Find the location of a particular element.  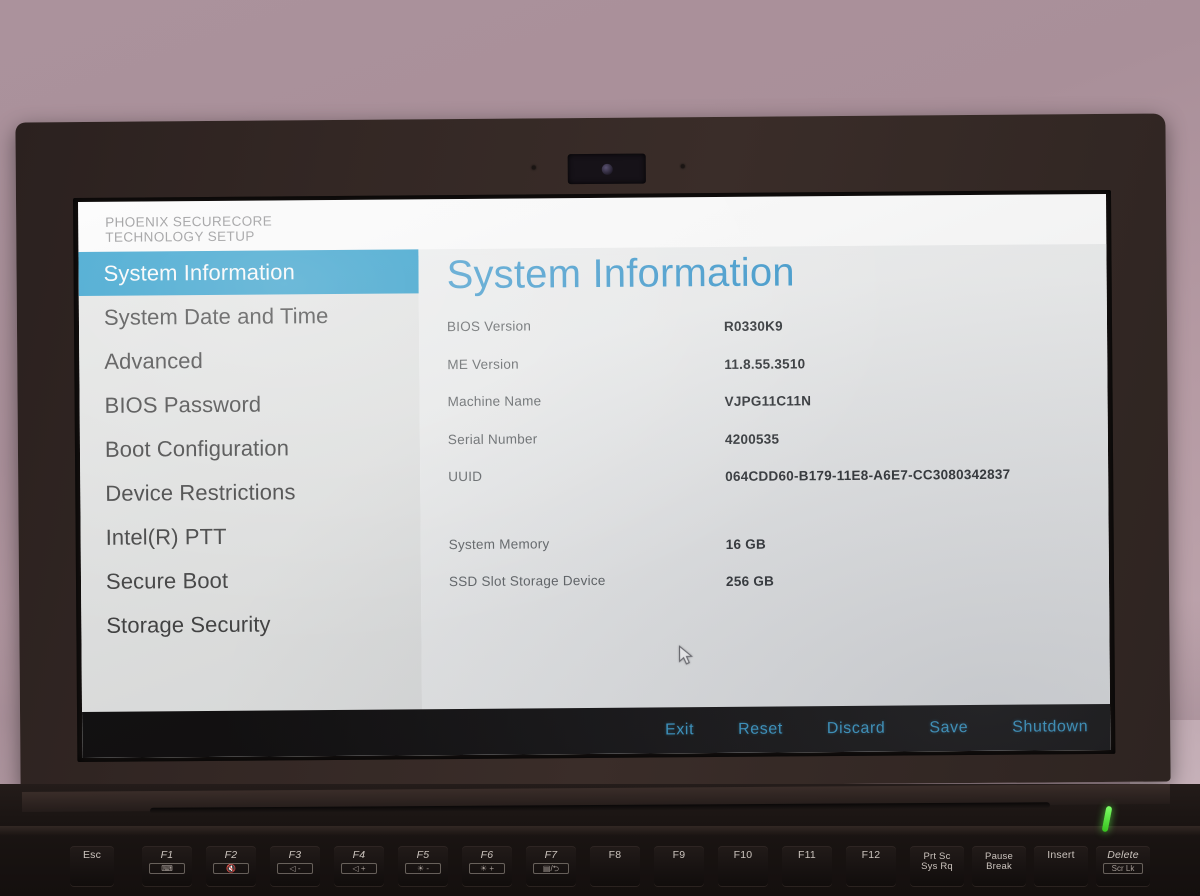

info-value: VJPG11C11N is located at coordinates (768, 401).